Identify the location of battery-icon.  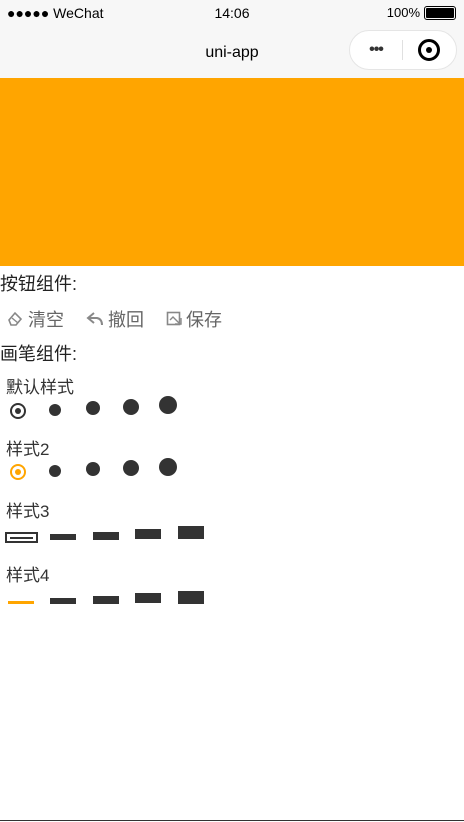
(440, 12).